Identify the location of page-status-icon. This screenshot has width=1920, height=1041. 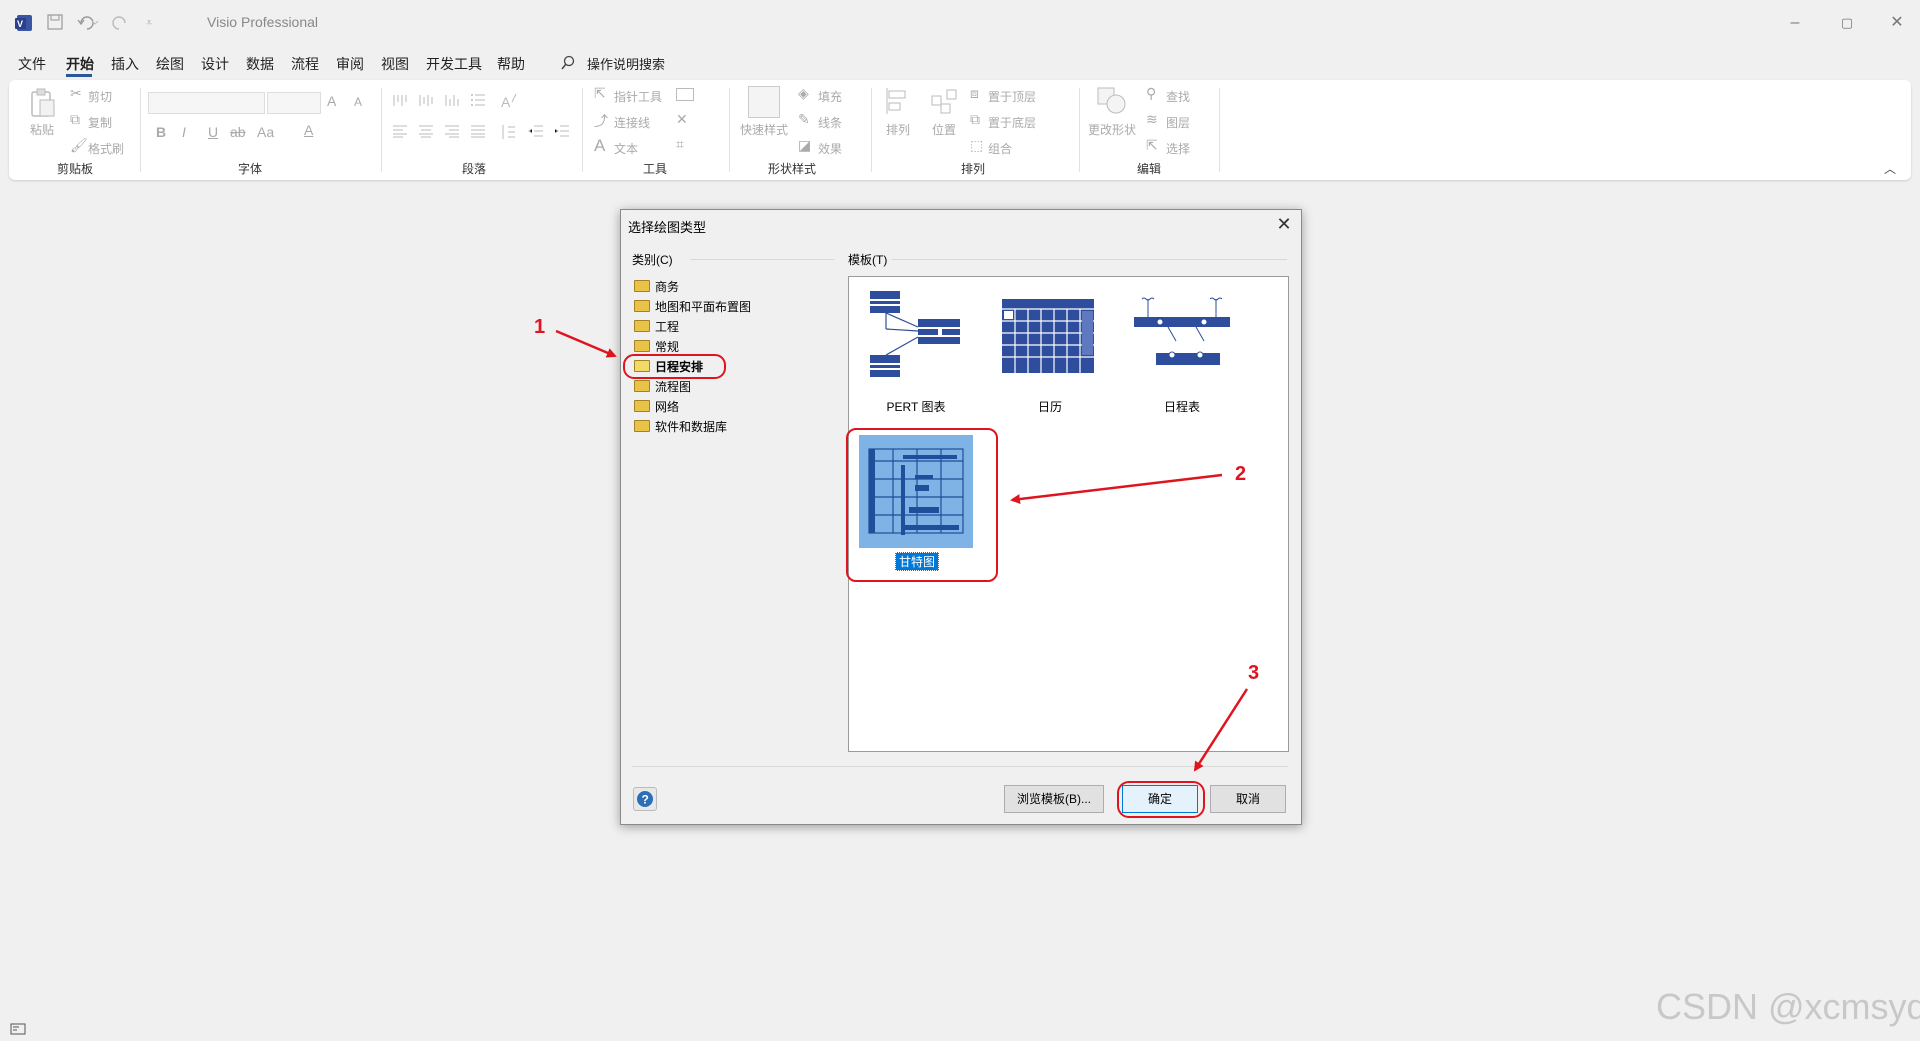
(18, 1031).